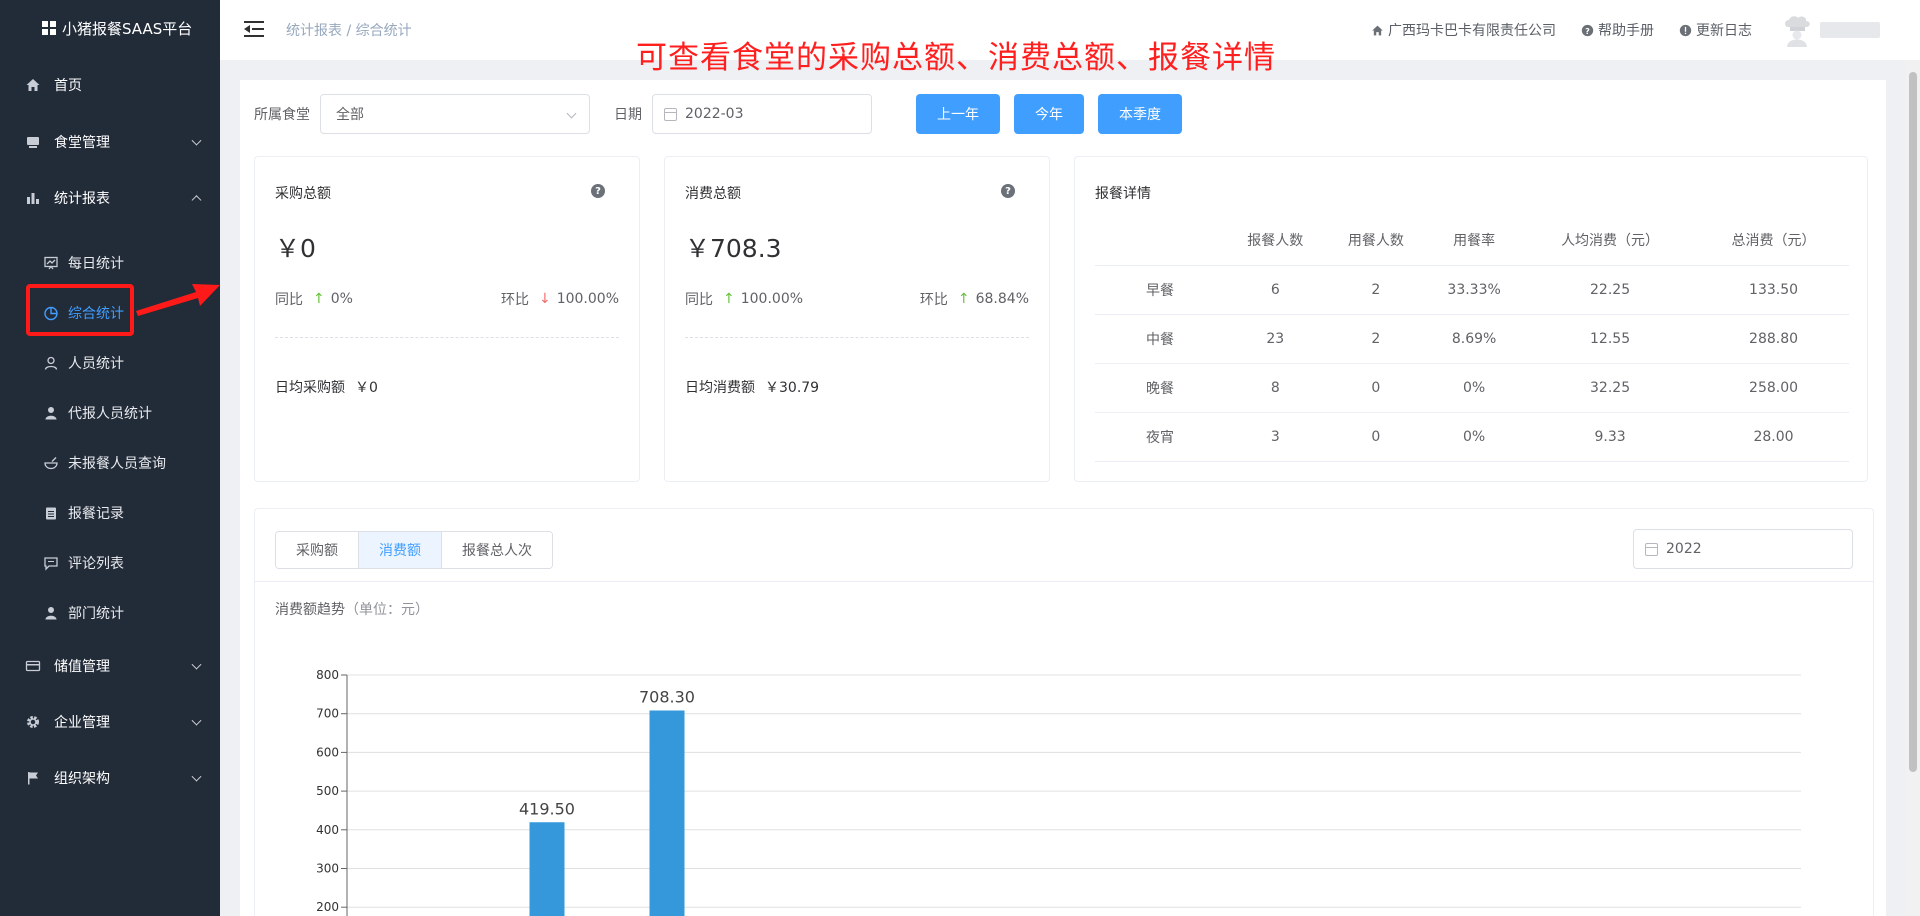 The height and width of the screenshot is (916, 1920). I want to click on sidebar-subitem-department: 部门统计, so click(110, 613).